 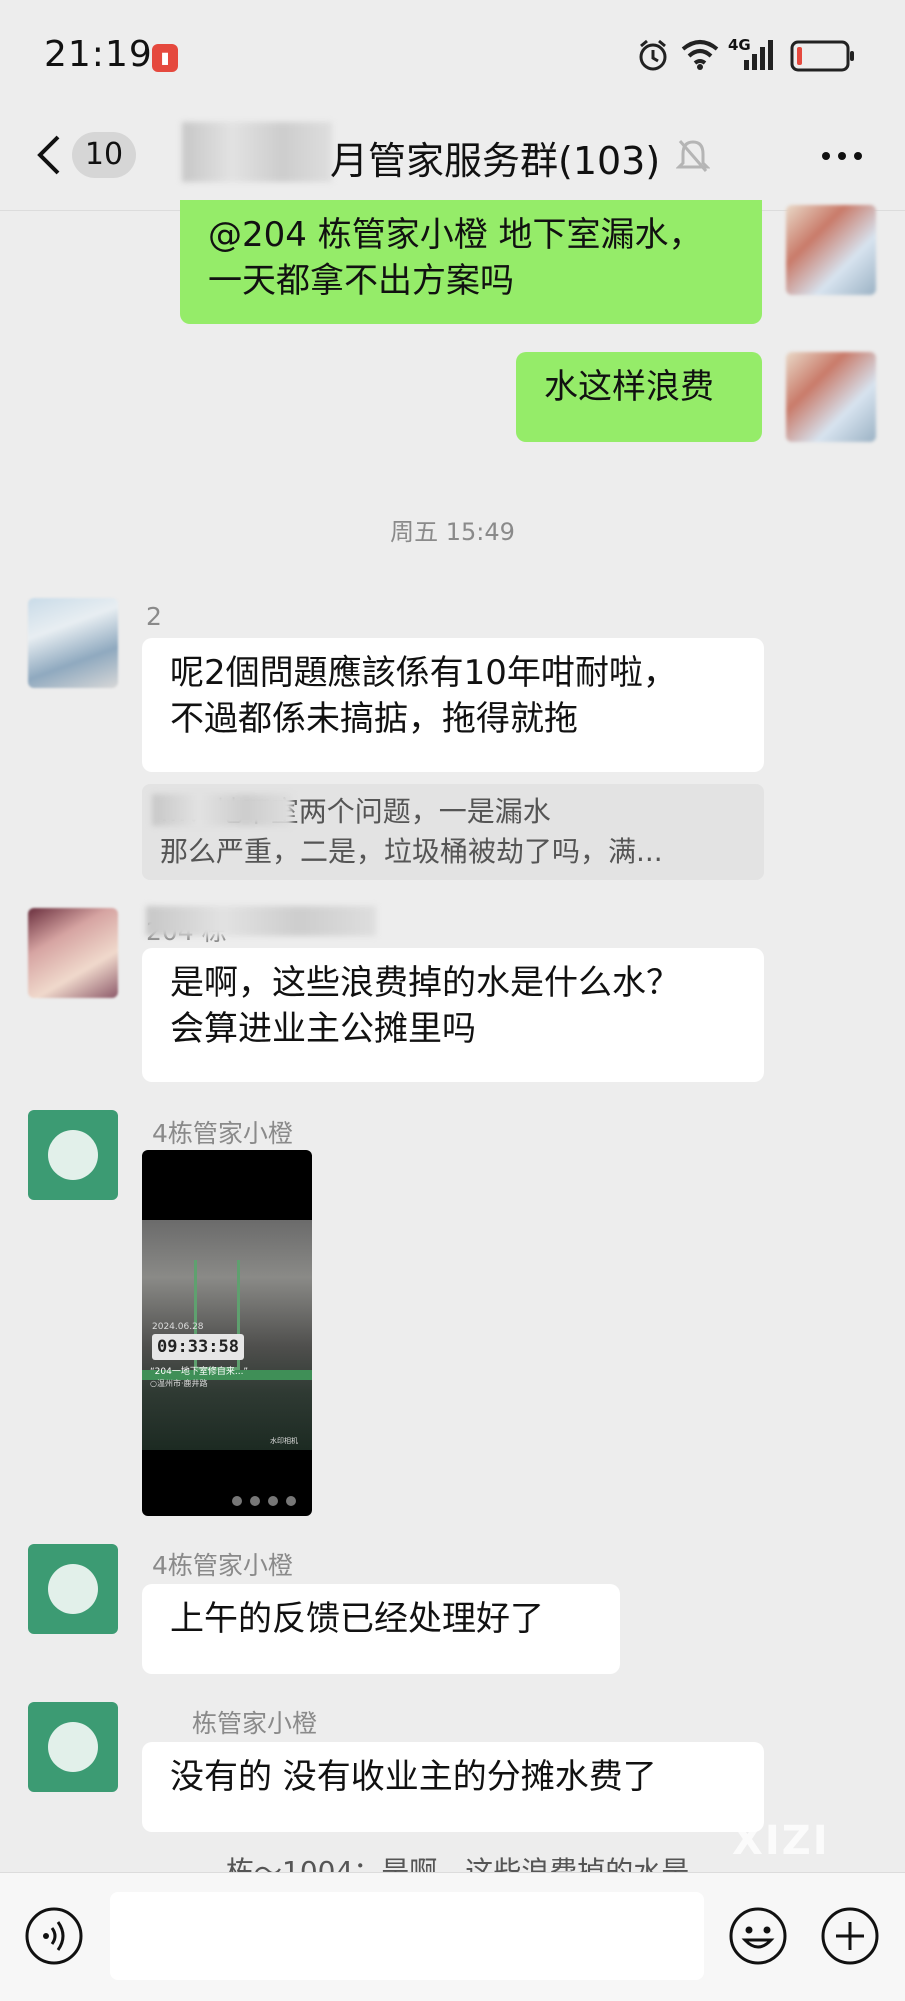 I want to click on alarm-icon, so click(x=653, y=55).